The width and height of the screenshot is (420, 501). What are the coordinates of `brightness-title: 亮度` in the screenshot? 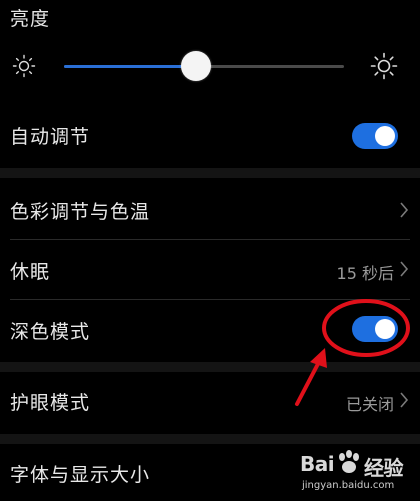 It's located at (30, 19).